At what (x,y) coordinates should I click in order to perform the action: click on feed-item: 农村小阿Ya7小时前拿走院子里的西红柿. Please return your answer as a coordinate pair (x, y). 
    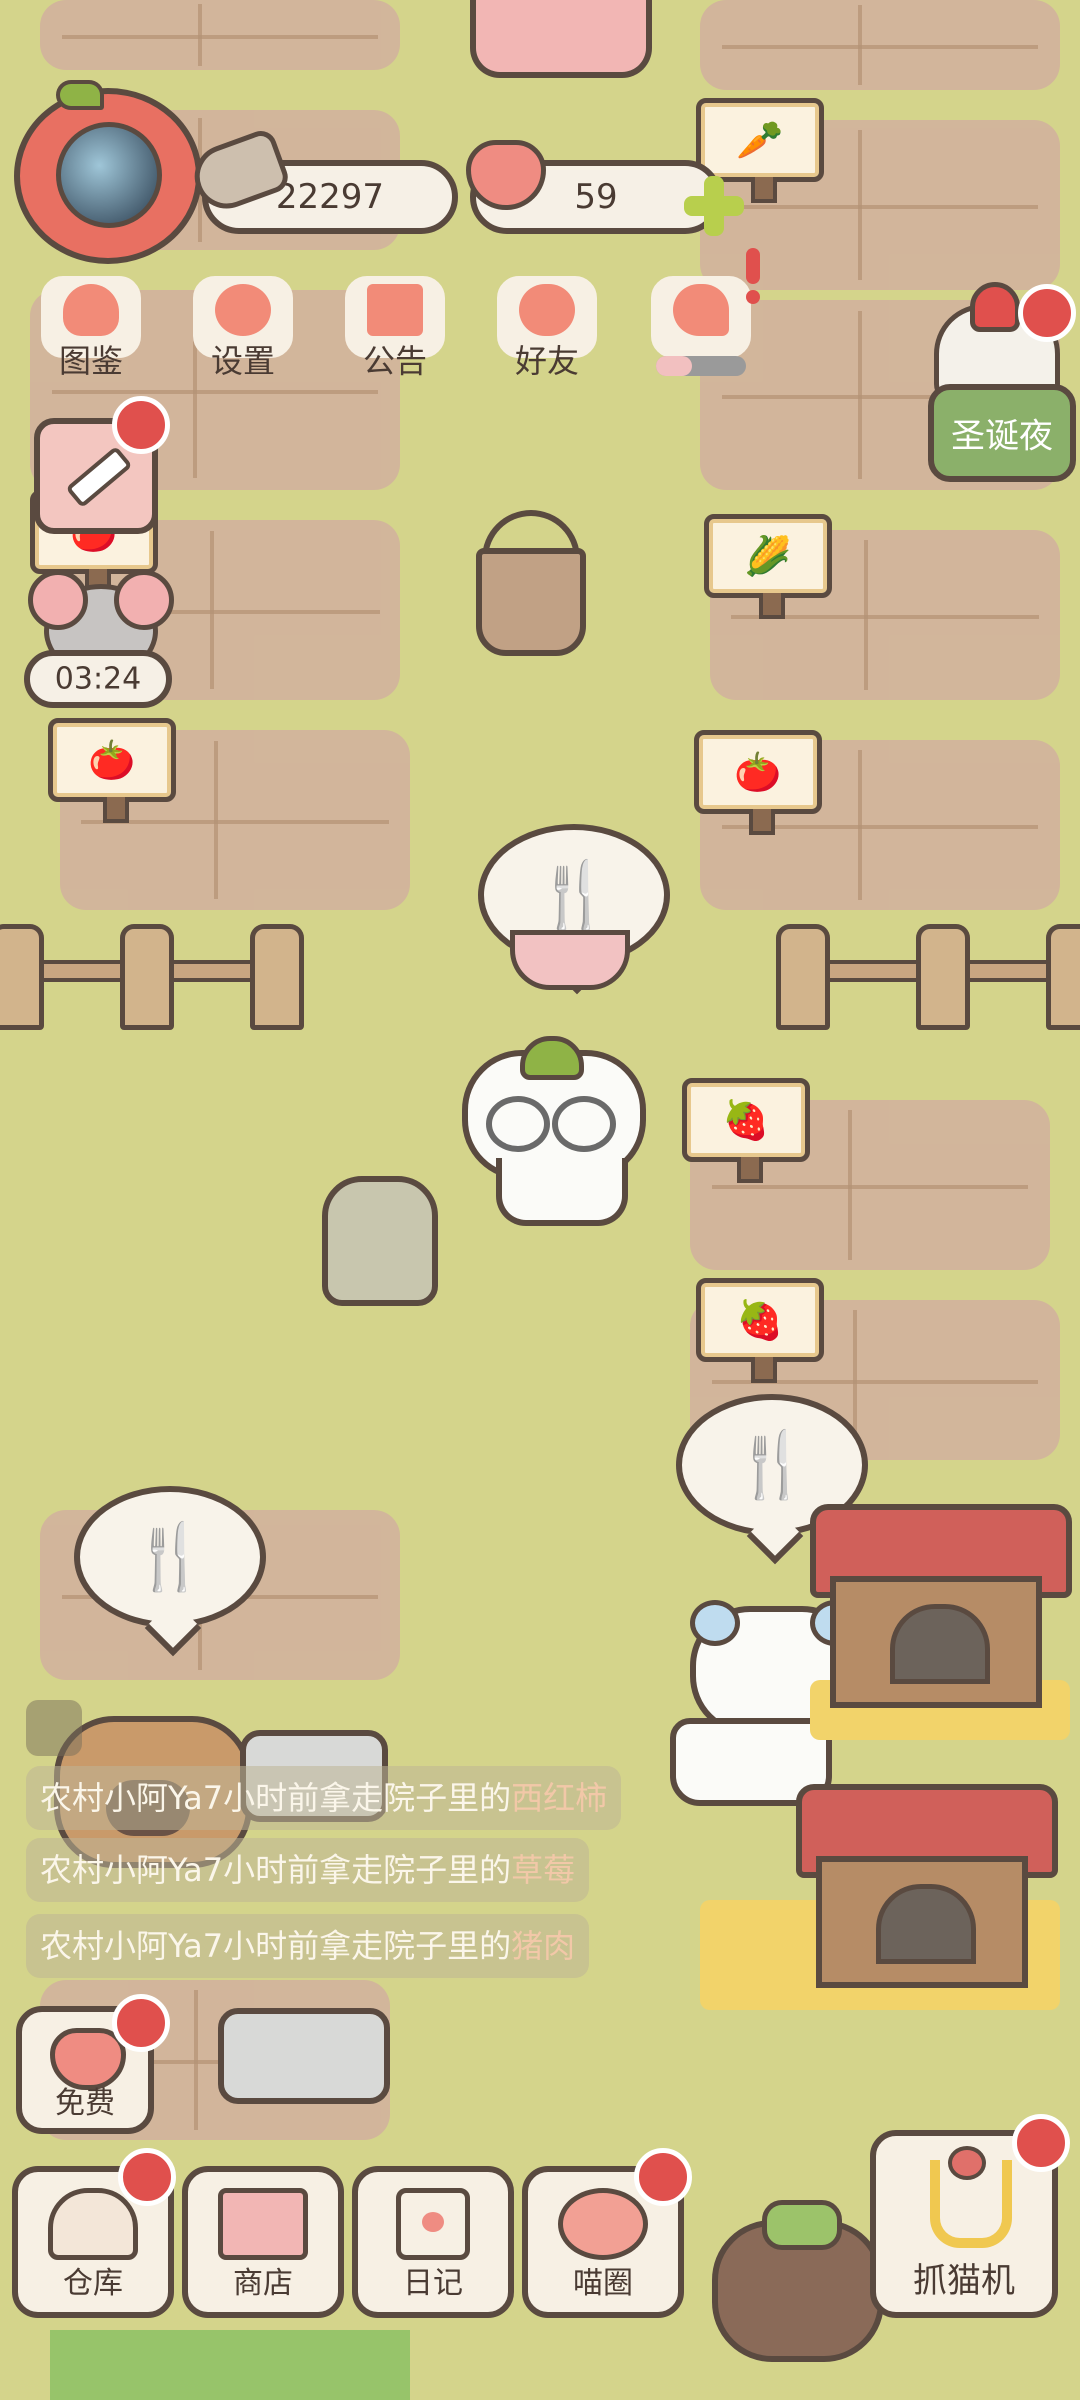
    Looking at the image, I should click on (324, 1798).